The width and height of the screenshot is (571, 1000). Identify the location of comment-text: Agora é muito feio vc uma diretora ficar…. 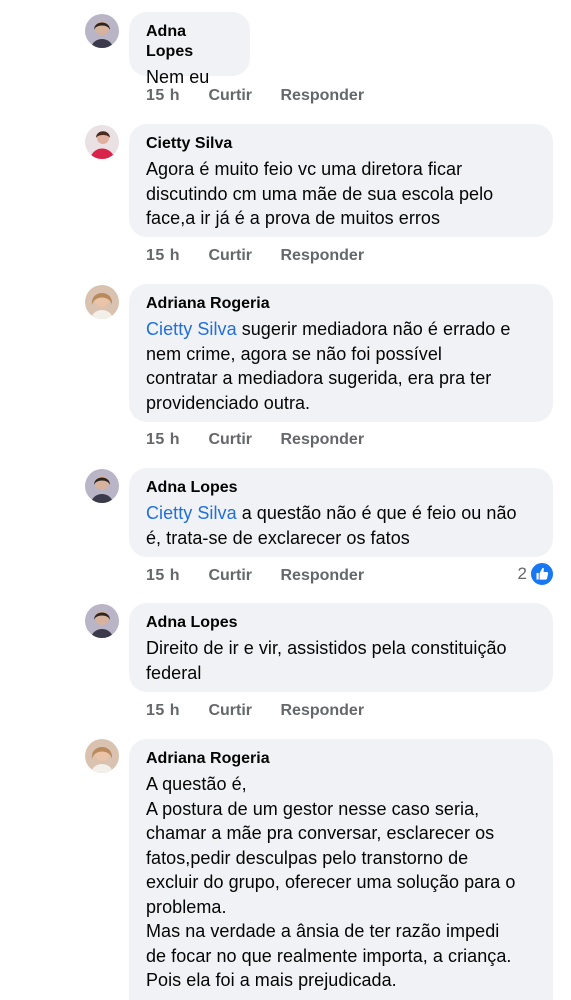
(341, 194).